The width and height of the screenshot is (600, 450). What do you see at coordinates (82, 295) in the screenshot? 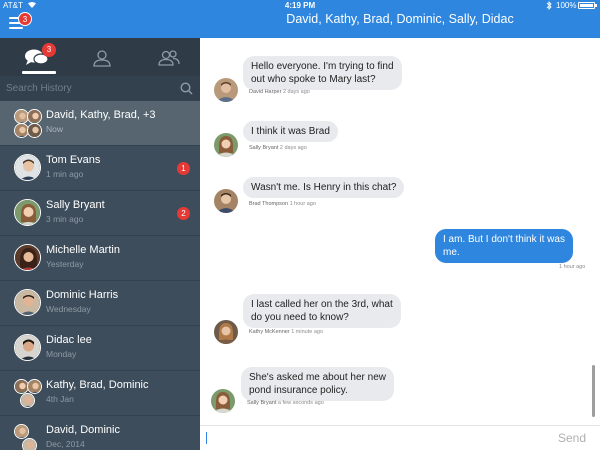
I see `conversation-name: Dominic Harris` at bounding box center [82, 295].